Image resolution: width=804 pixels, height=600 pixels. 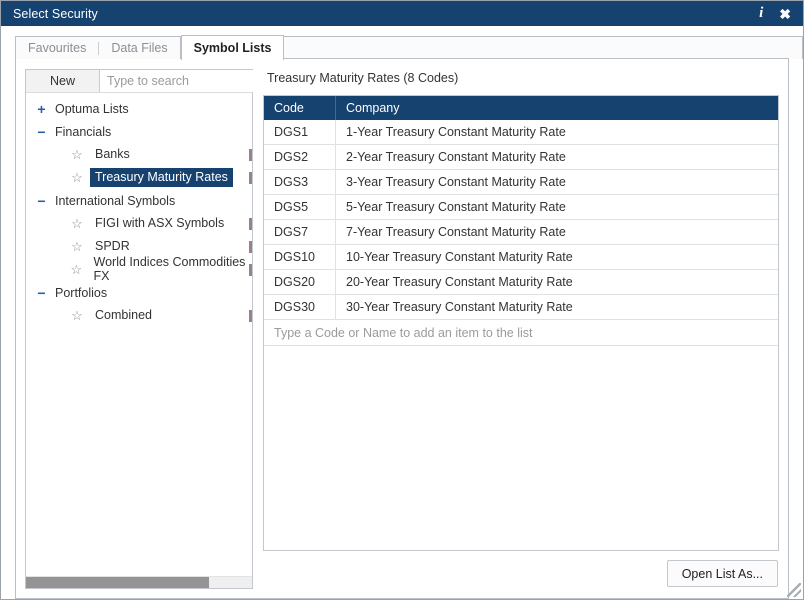 I want to click on column-header-company: Company, so click(x=556, y=108).